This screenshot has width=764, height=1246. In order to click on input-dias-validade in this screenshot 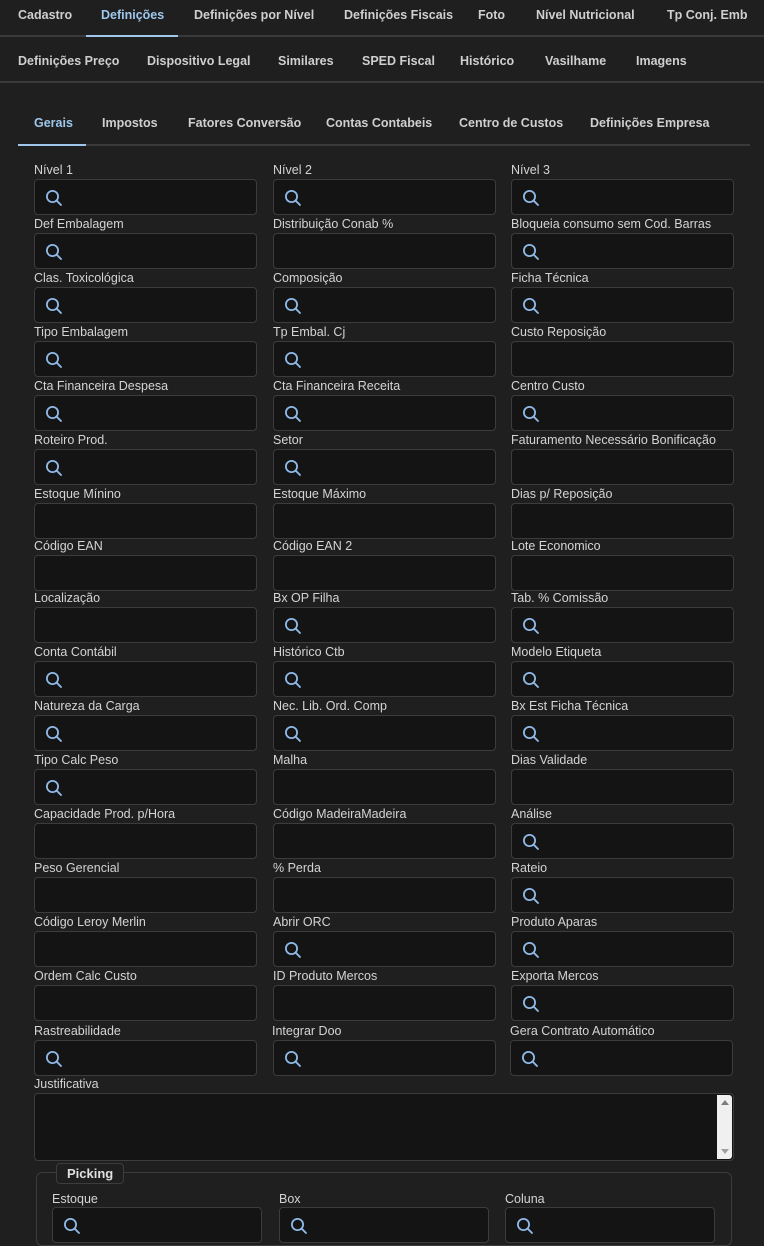, I will do `click(622, 787)`.